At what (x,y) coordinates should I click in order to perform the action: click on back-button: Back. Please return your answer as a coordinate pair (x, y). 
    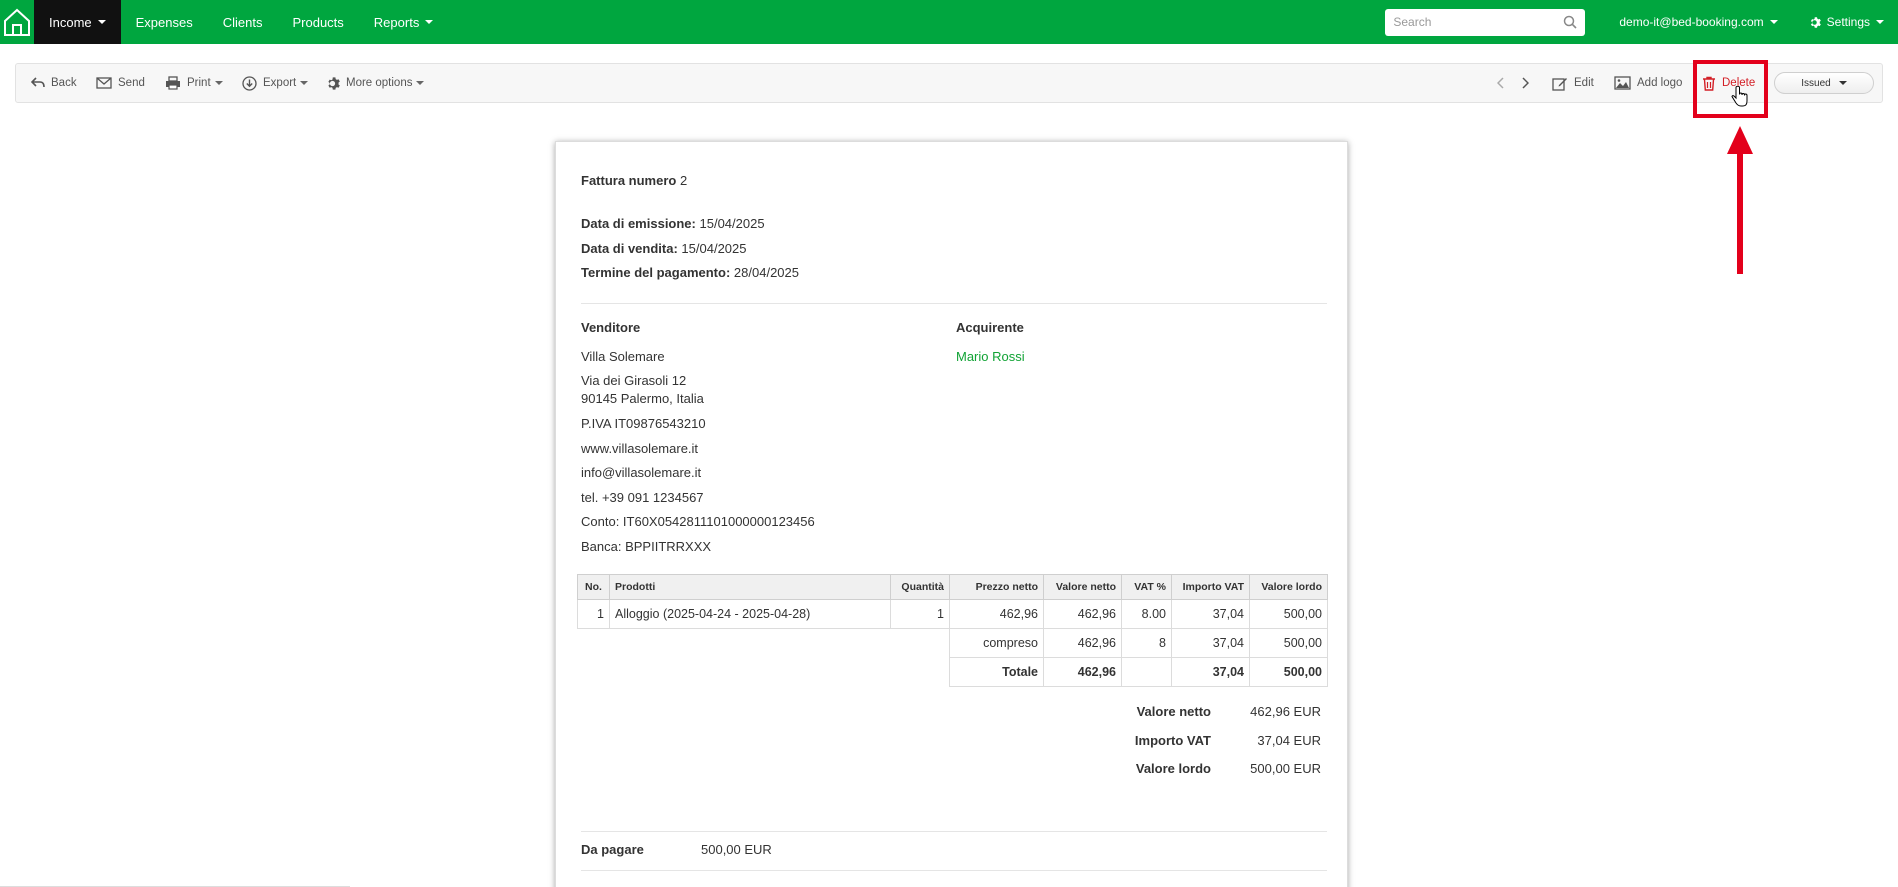
    Looking at the image, I should click on (54, 83).